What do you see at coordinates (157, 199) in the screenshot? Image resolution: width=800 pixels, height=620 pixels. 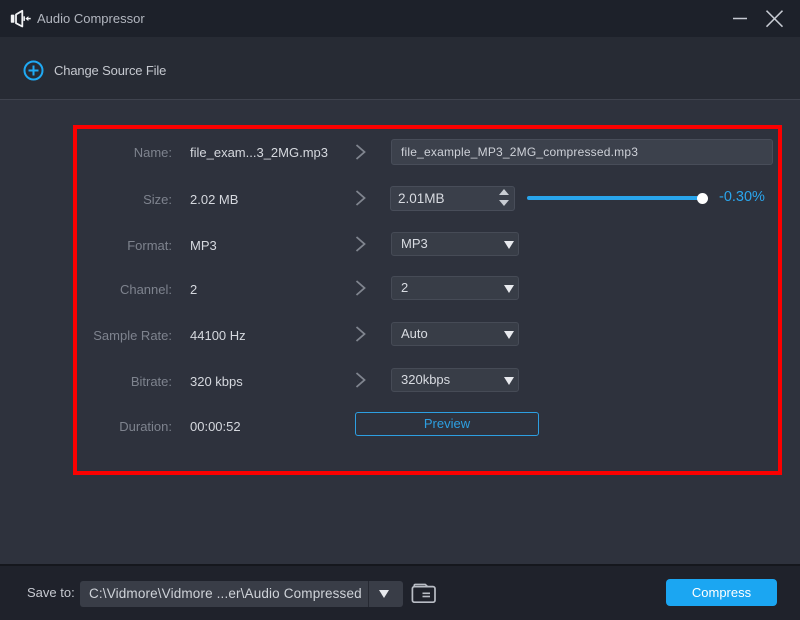 I see `size-label: Size:` at bounding box center [157, 199].